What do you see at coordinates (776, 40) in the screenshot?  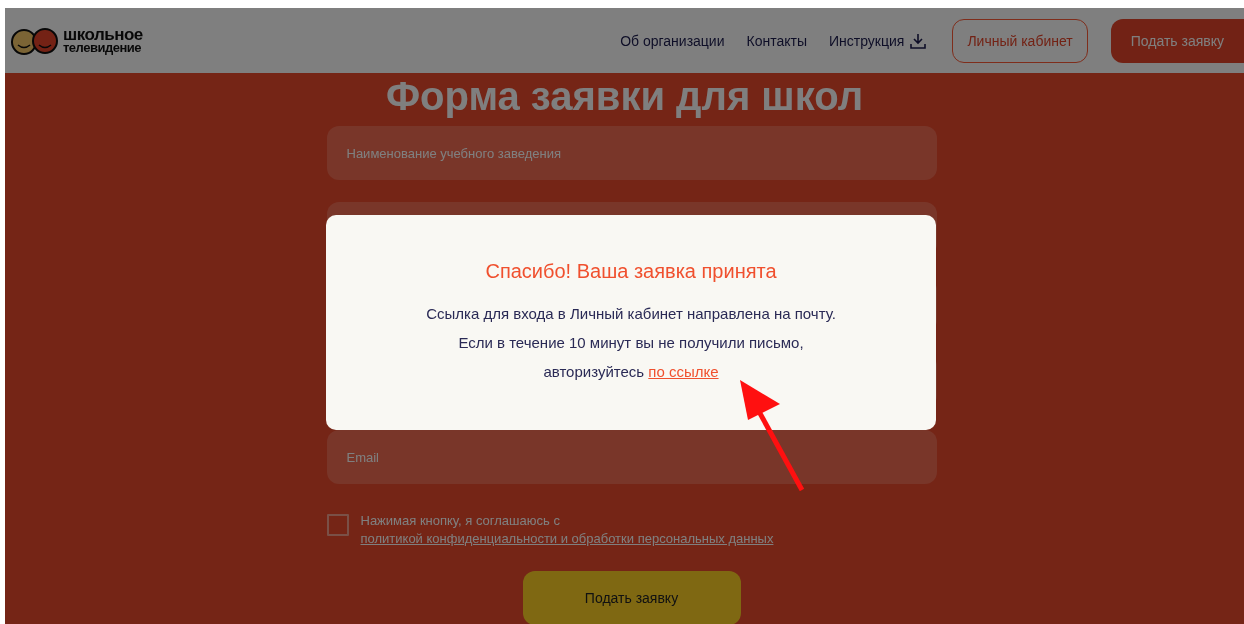 I see `nav-link: Контакты` at bounding box center [776, 40].